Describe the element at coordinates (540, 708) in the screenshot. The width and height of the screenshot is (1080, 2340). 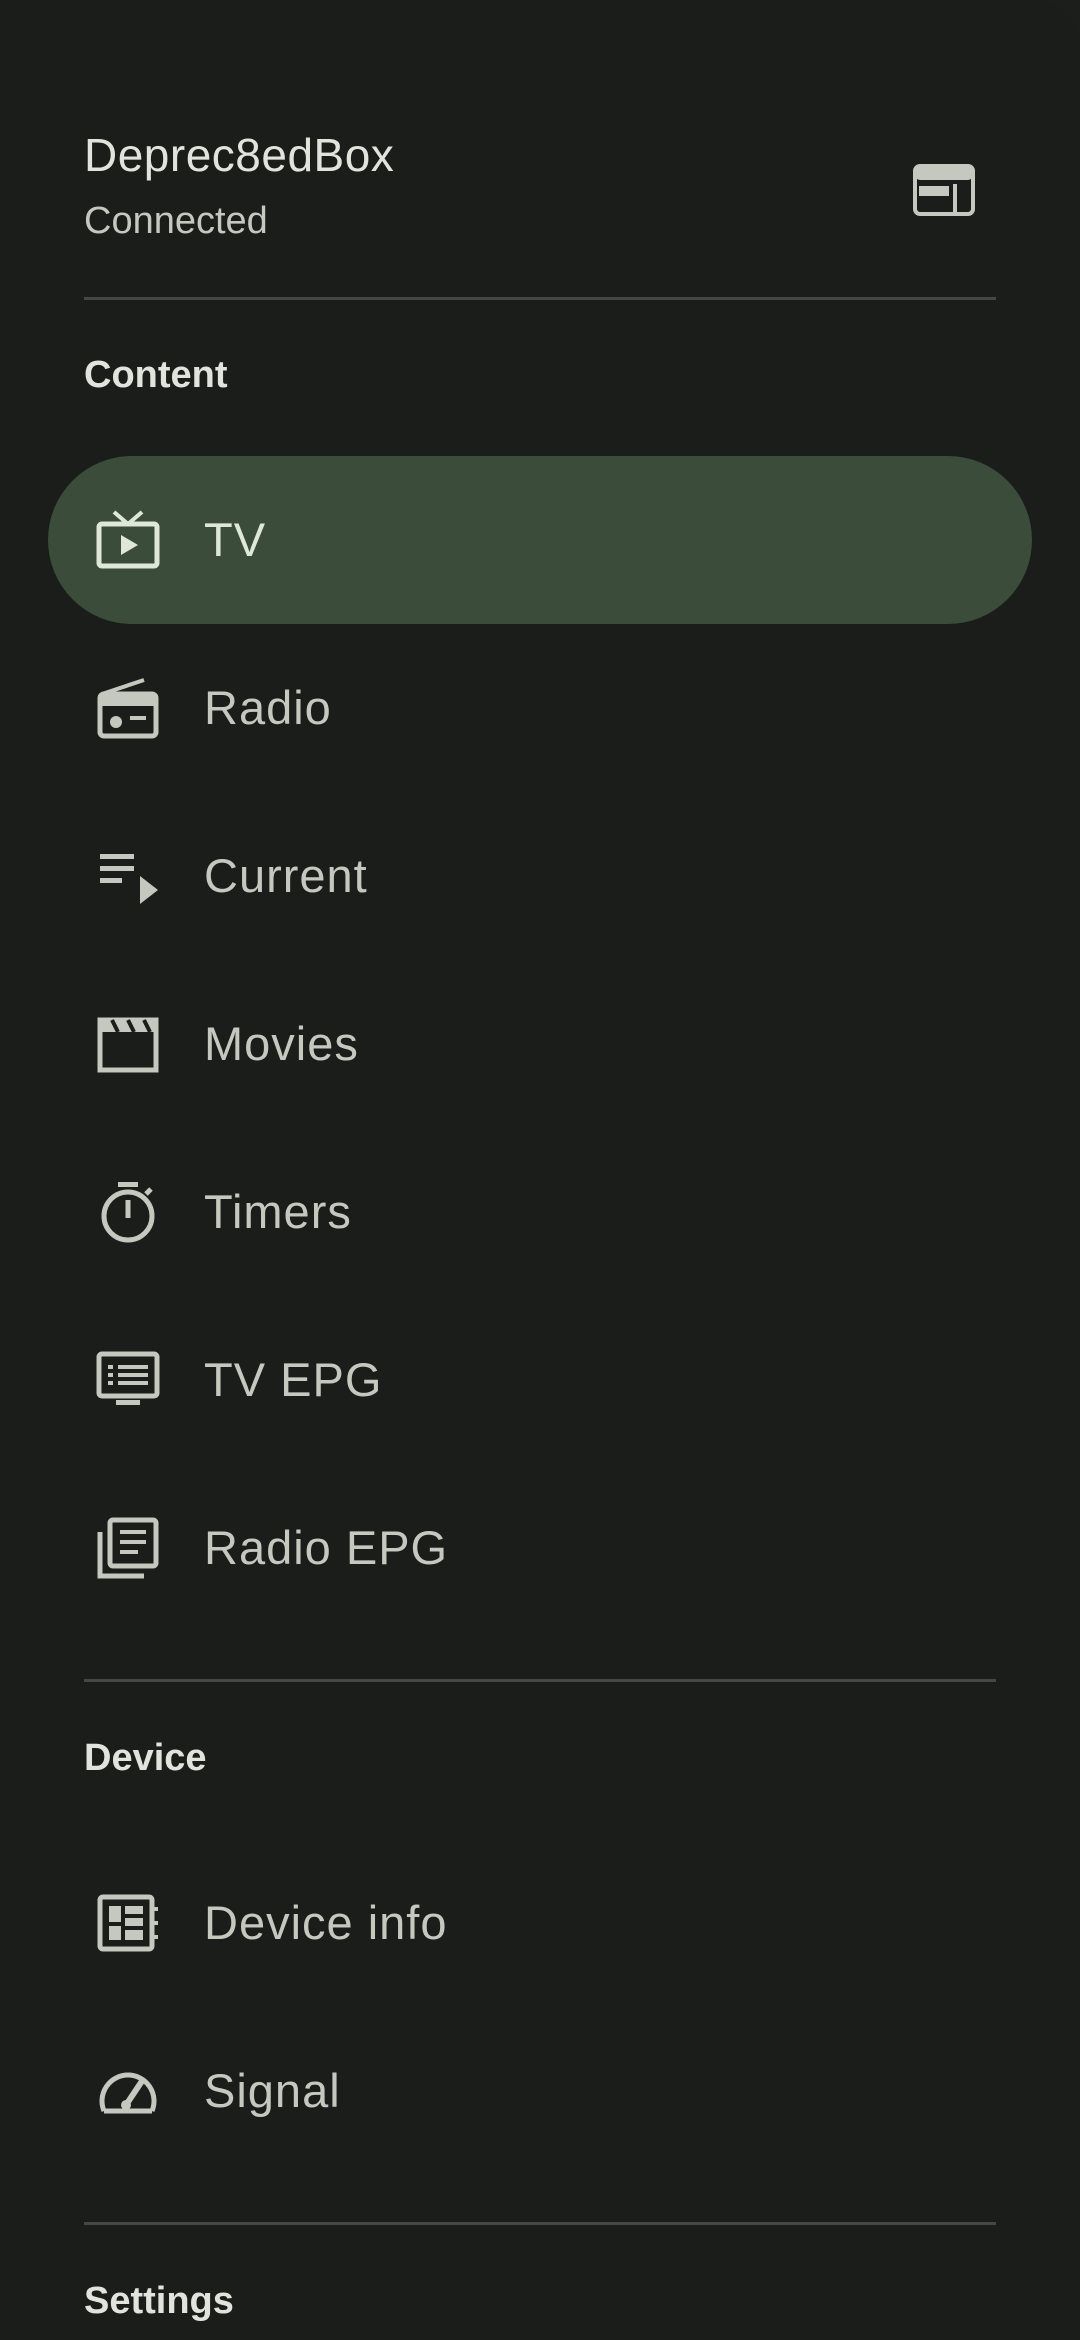
I see `nav-item-radio: Radio` at that location.